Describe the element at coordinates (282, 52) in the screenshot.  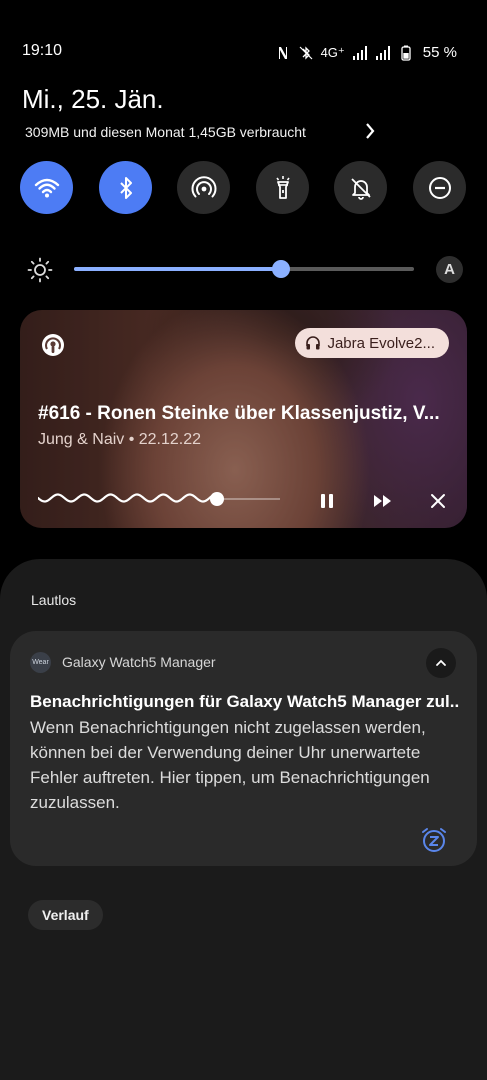
I see `nfc-icon` at that location.